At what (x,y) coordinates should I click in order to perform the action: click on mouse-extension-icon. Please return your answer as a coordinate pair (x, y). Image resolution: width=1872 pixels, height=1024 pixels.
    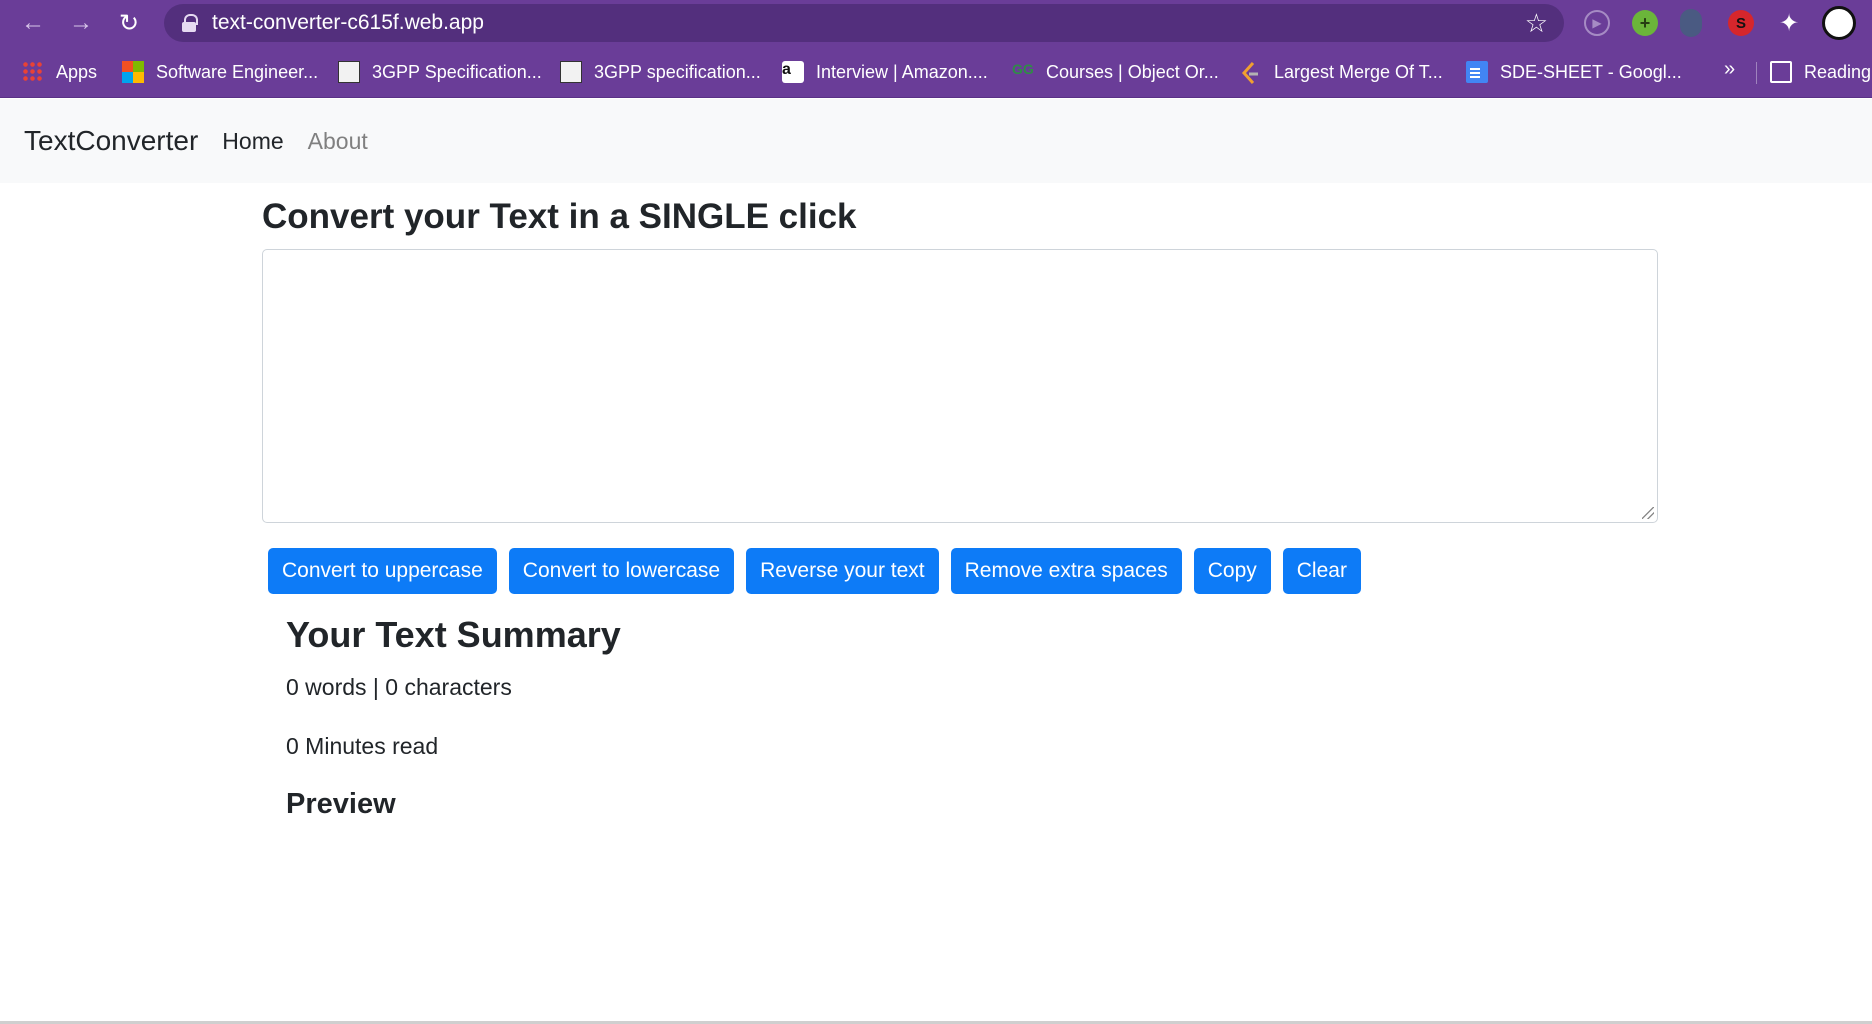
    Looking at the image, I should click on (1691, 23).